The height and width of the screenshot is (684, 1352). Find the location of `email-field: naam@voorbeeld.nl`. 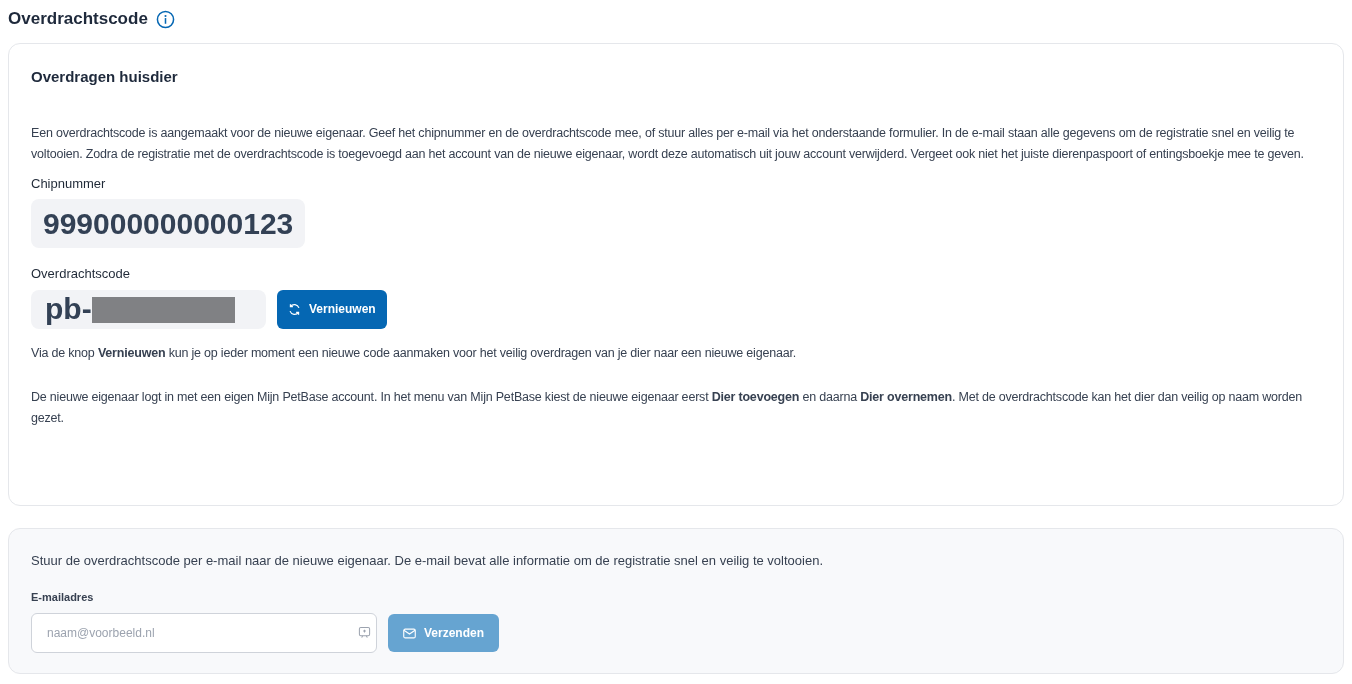

email-field: naam@voorbeeld.nl is located at coordinates (204, 633).